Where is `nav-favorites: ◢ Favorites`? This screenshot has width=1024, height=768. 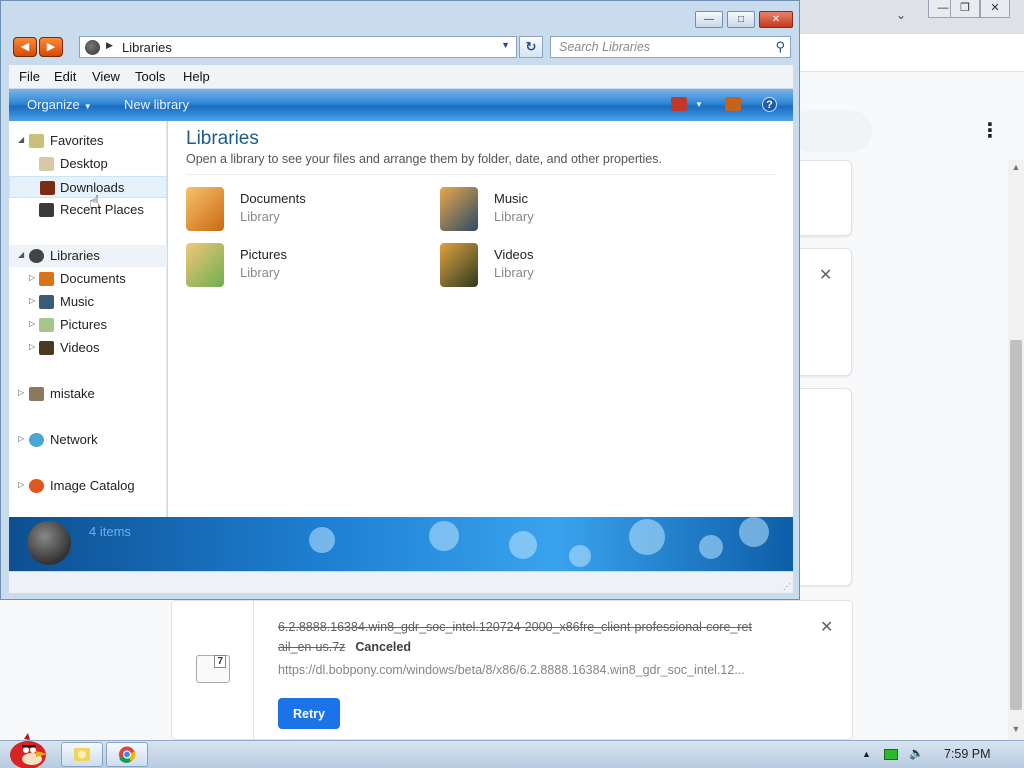
nav-favorites: ◢ Favorites is located at coordinates (88, 141).